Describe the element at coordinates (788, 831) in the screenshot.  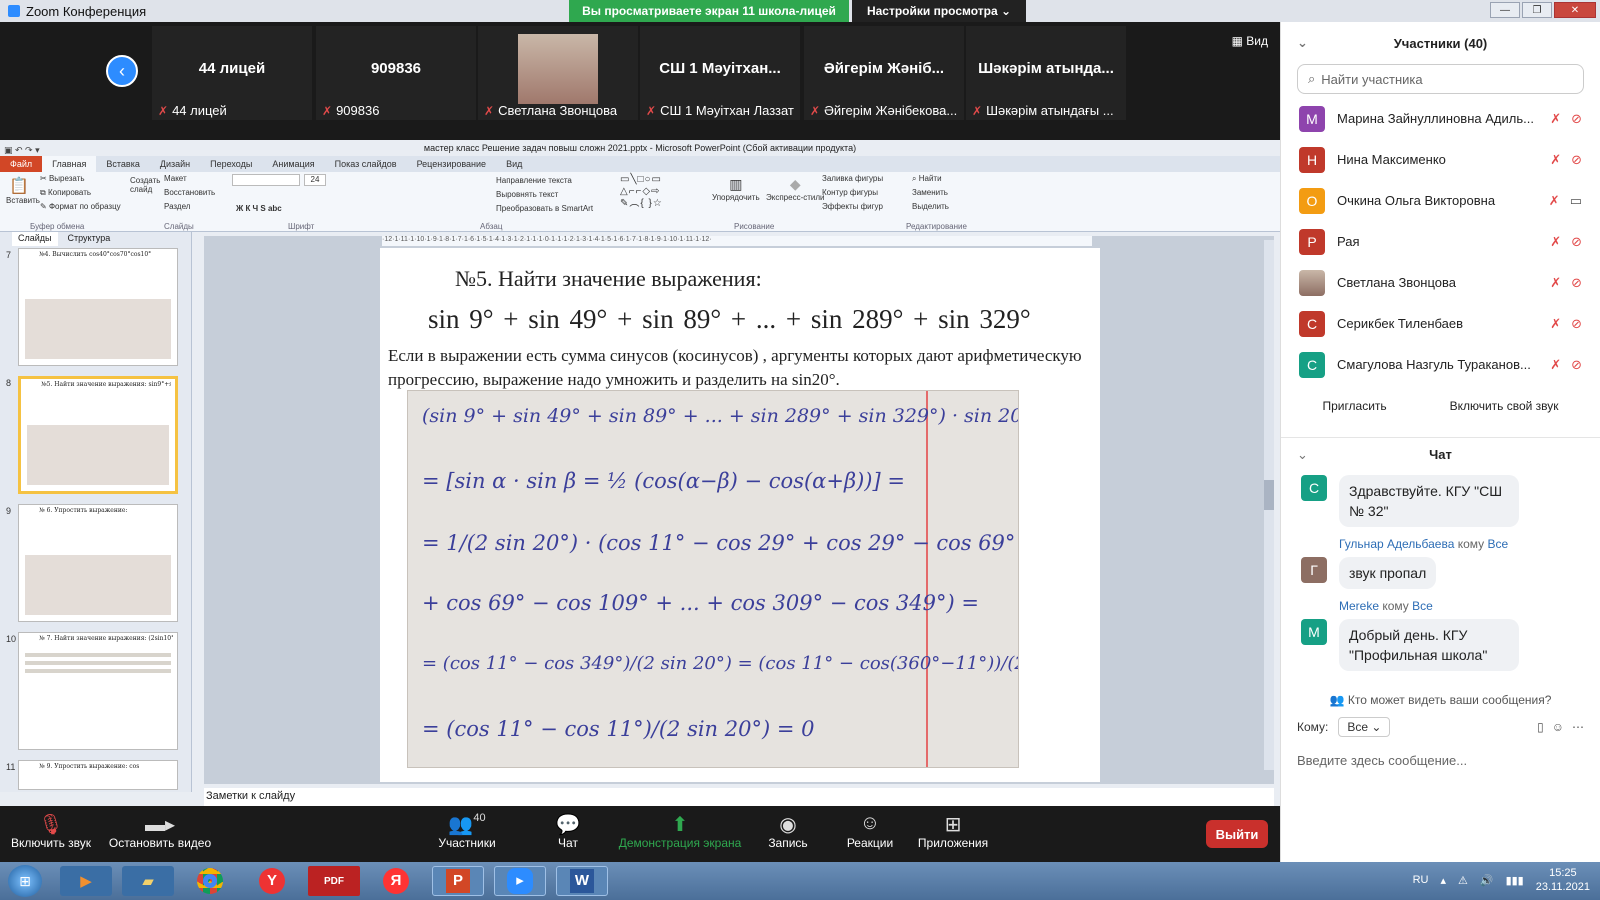
I see `record-button: ◉ Запись` at that location.